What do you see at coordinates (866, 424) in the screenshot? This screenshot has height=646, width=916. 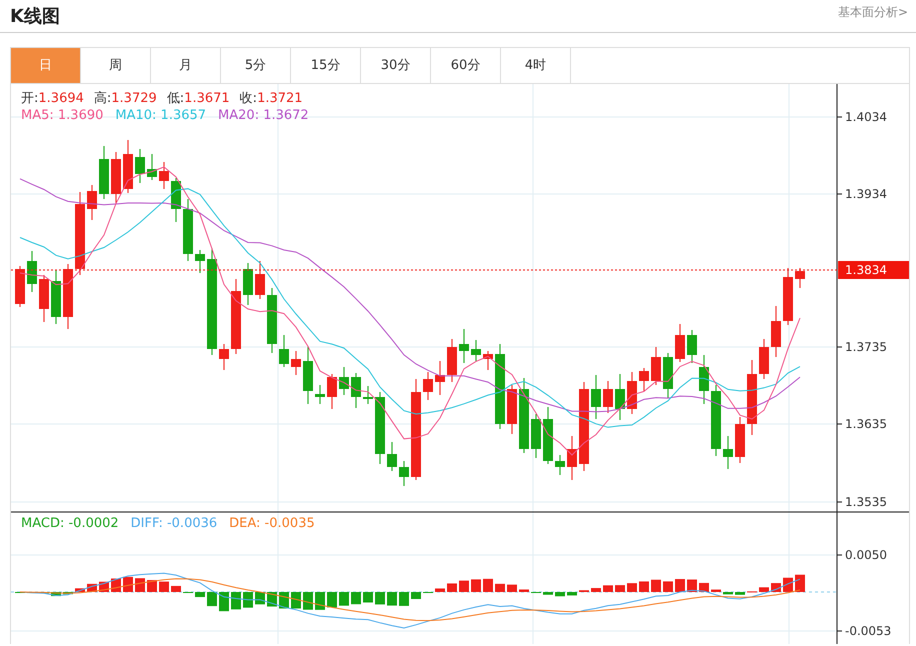 I see `price-axis-label: 1.3635` at bounding box center [866, 424].